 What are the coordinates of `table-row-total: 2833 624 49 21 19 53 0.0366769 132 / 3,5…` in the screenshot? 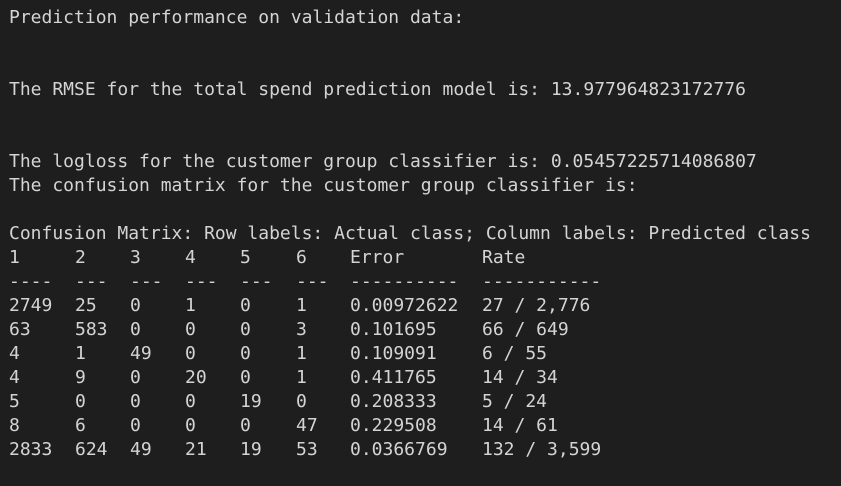 It's located at (420, 450).